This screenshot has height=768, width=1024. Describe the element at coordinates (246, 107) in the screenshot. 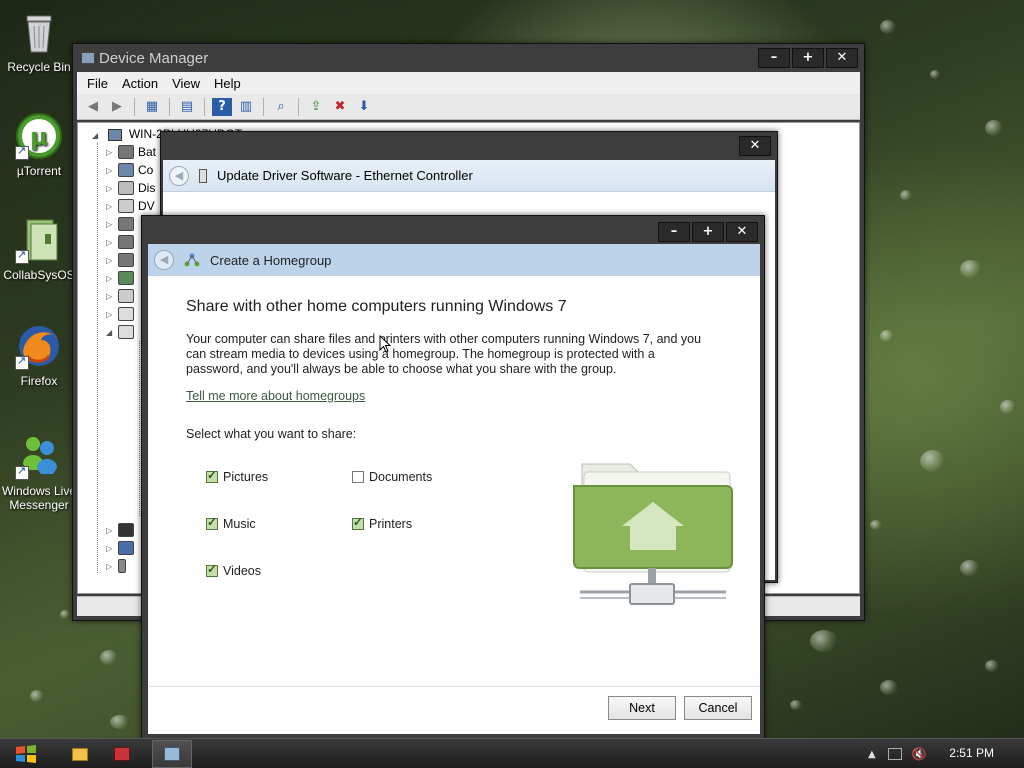

I see `action-pane-icon: ▥` at that location.